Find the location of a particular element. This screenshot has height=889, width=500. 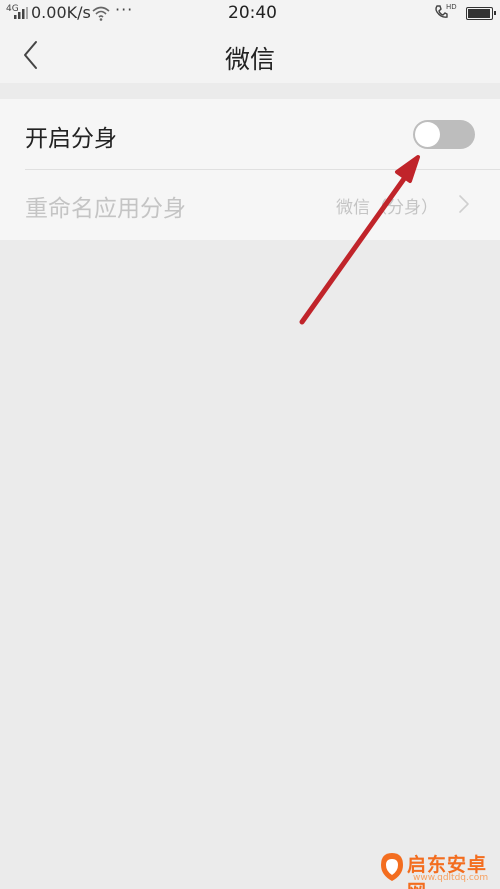

status-bar: 4G 0.00K/s ··· 20:40 HD is located at coordinates (250, 14).